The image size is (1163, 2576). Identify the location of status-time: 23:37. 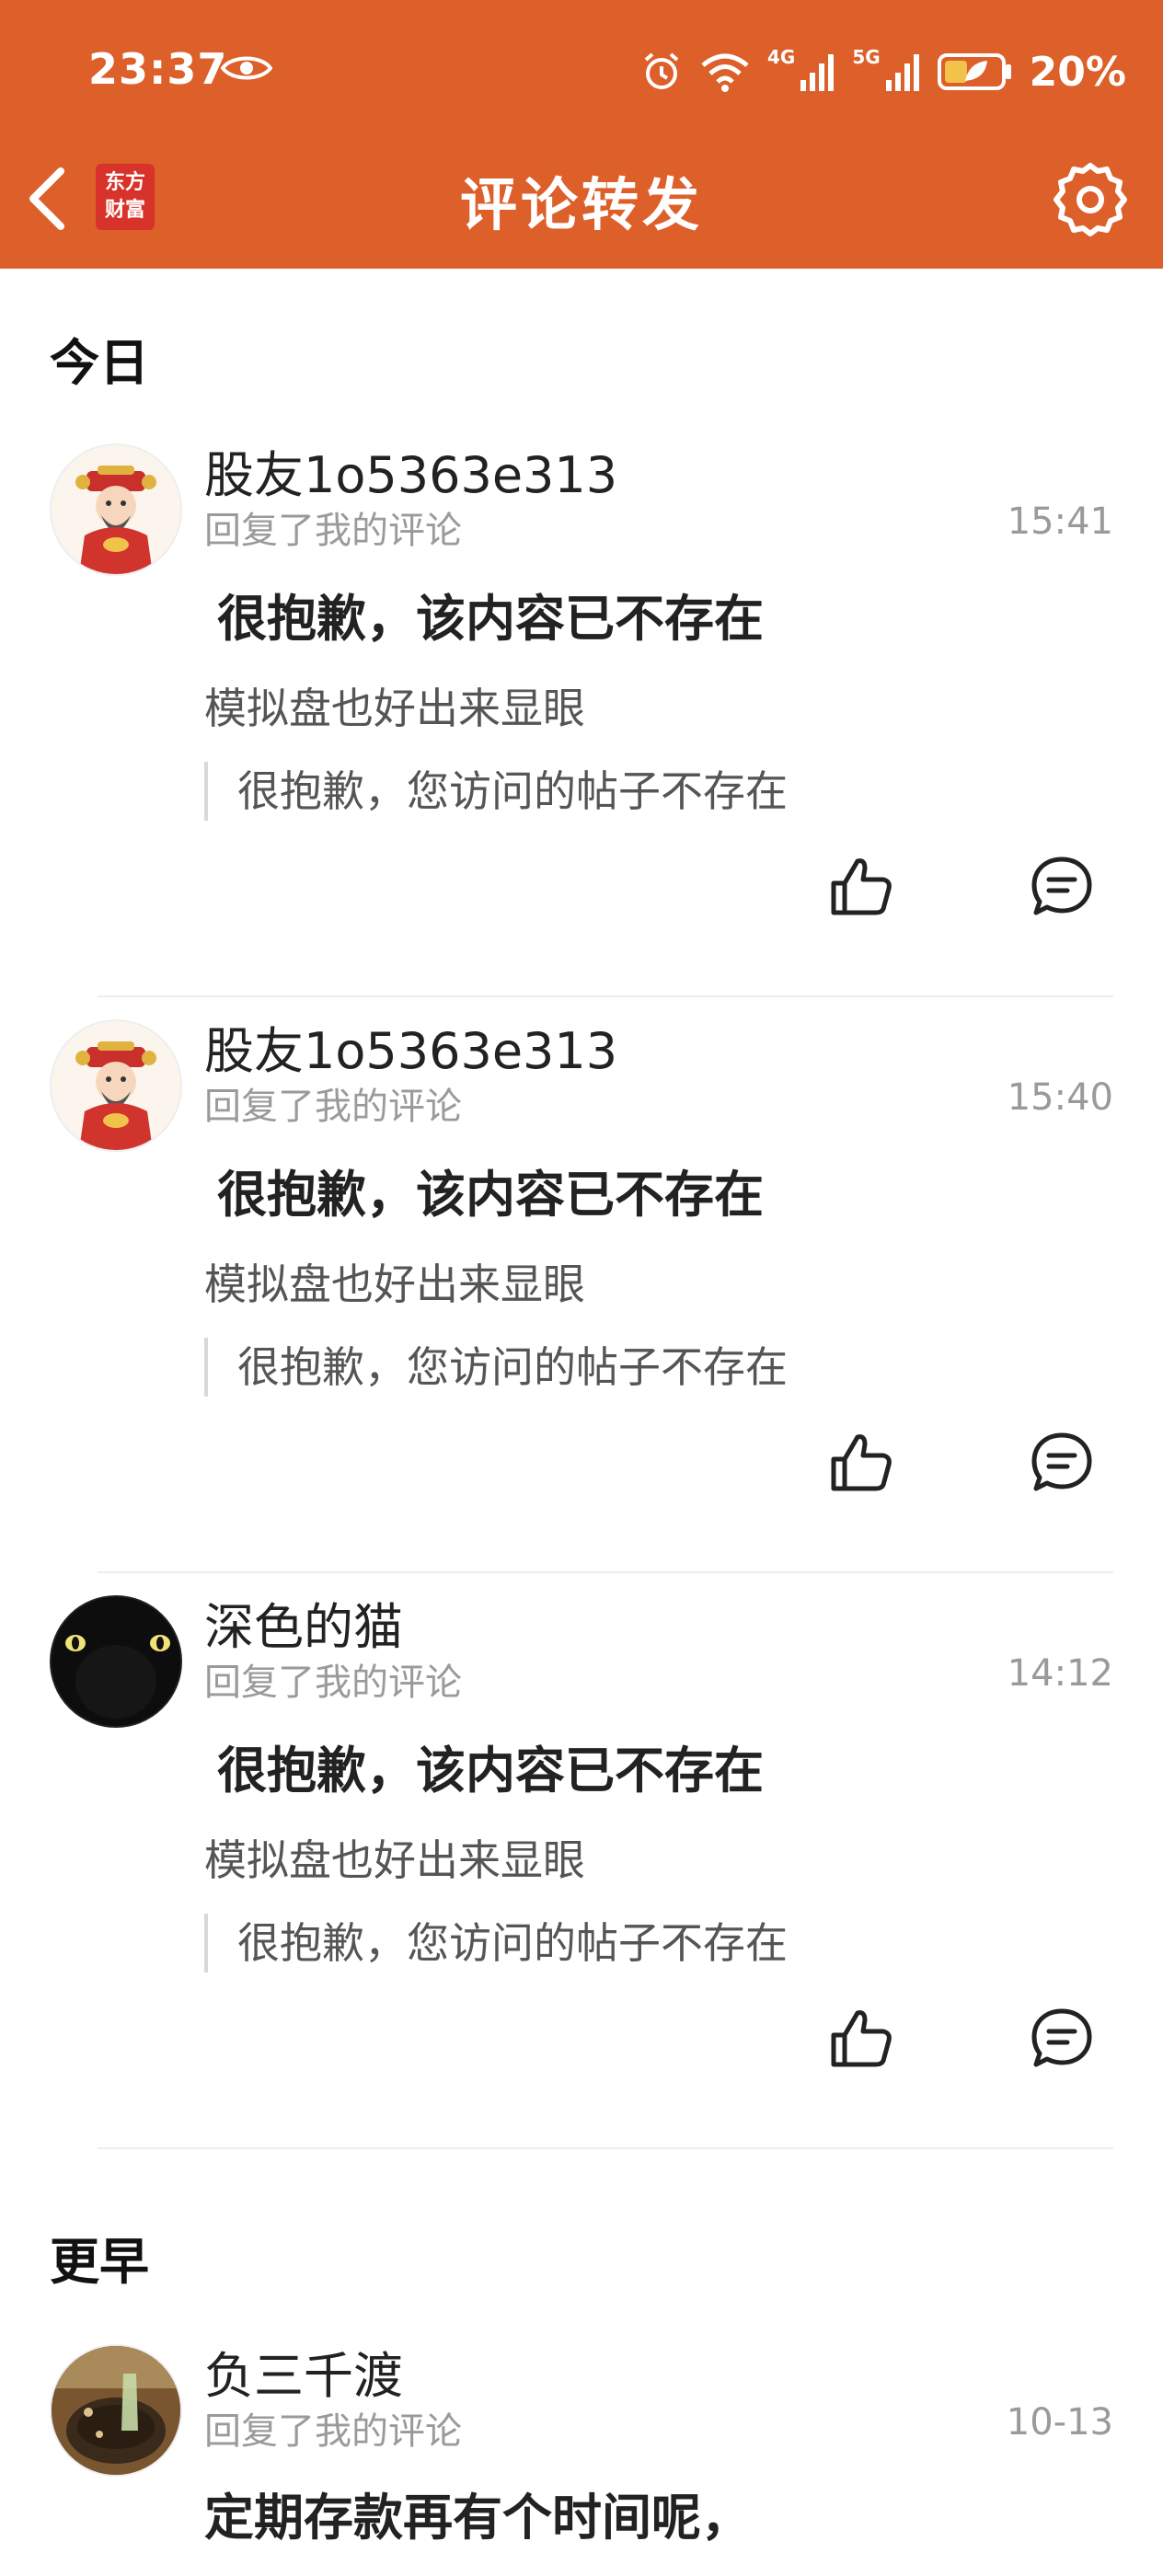
(158, 69).